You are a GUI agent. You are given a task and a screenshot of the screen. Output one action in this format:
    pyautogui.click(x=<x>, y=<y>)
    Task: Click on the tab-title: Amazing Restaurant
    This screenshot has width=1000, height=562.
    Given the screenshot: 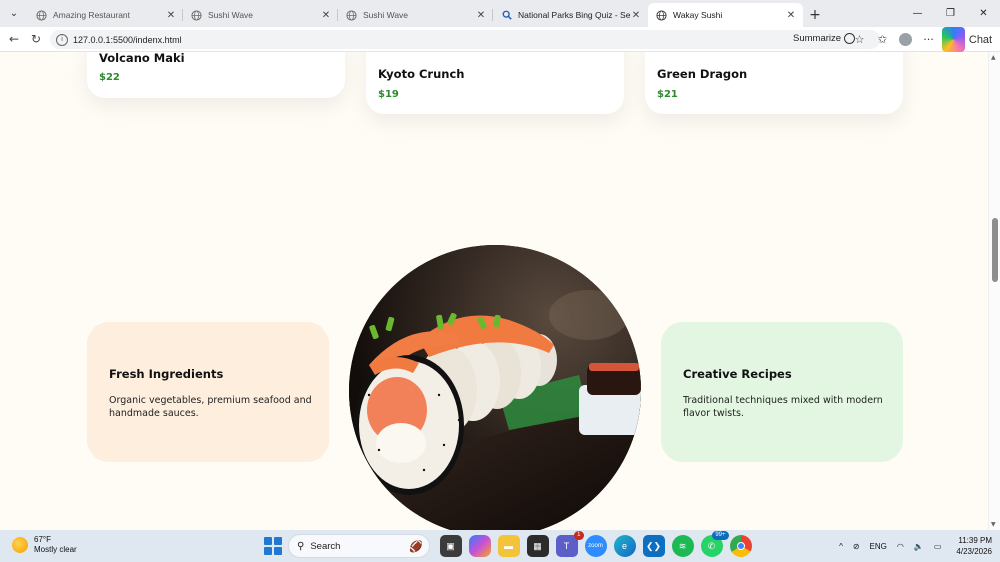 What is the action you would take?
    pyautogui.click(x=92, y=15)
    